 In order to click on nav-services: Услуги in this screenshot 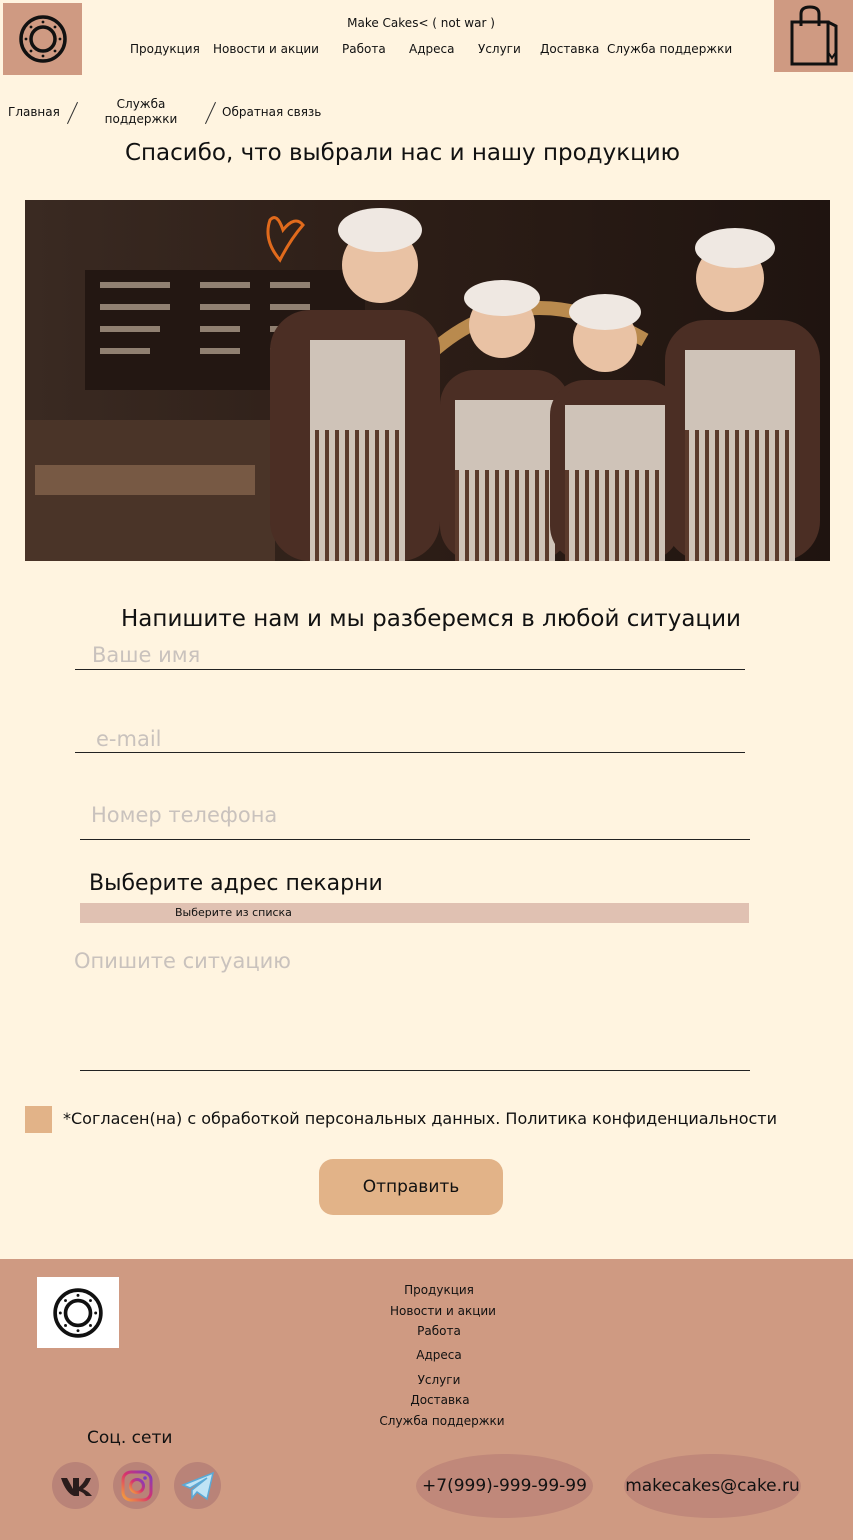, I will do `click(499, 49)`.